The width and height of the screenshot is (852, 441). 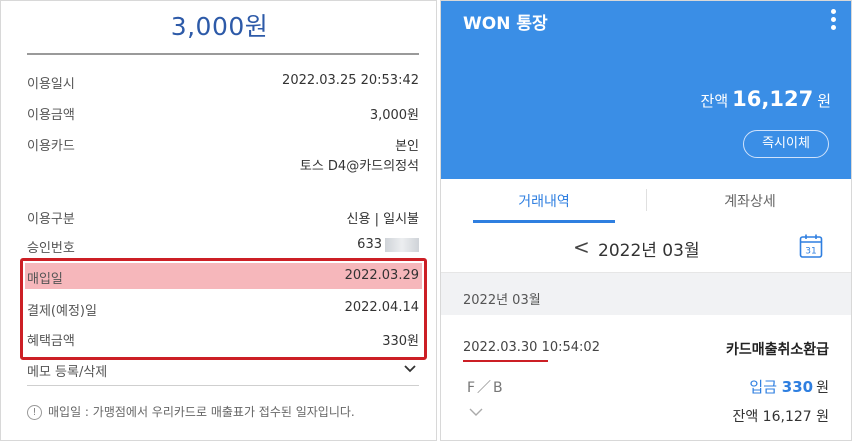 I want to click on row-benefit-amount: 혜택금액 330원, so click(x=223, y=341).